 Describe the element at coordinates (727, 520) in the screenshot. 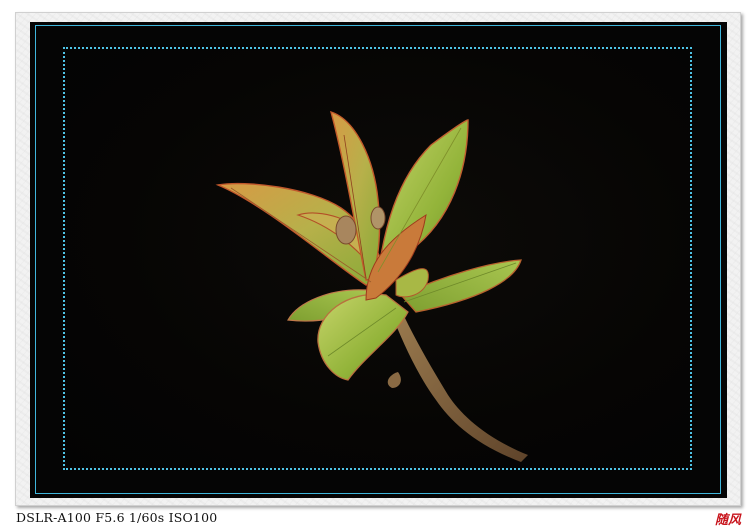

I see `photographer-signature: 随风` at that location.